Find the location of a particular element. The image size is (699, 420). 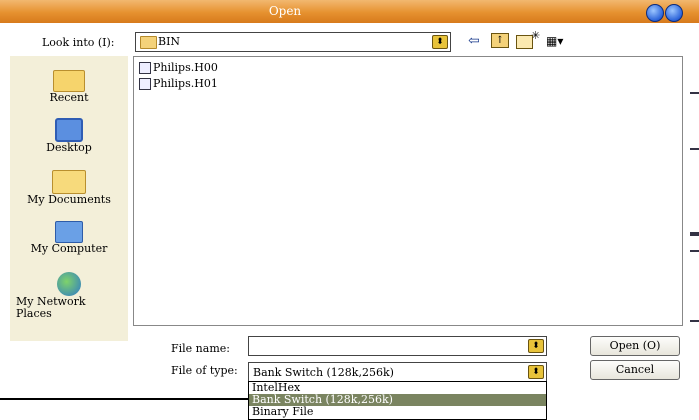

place-desktop: Desktop is located at coordinates (69, 136).